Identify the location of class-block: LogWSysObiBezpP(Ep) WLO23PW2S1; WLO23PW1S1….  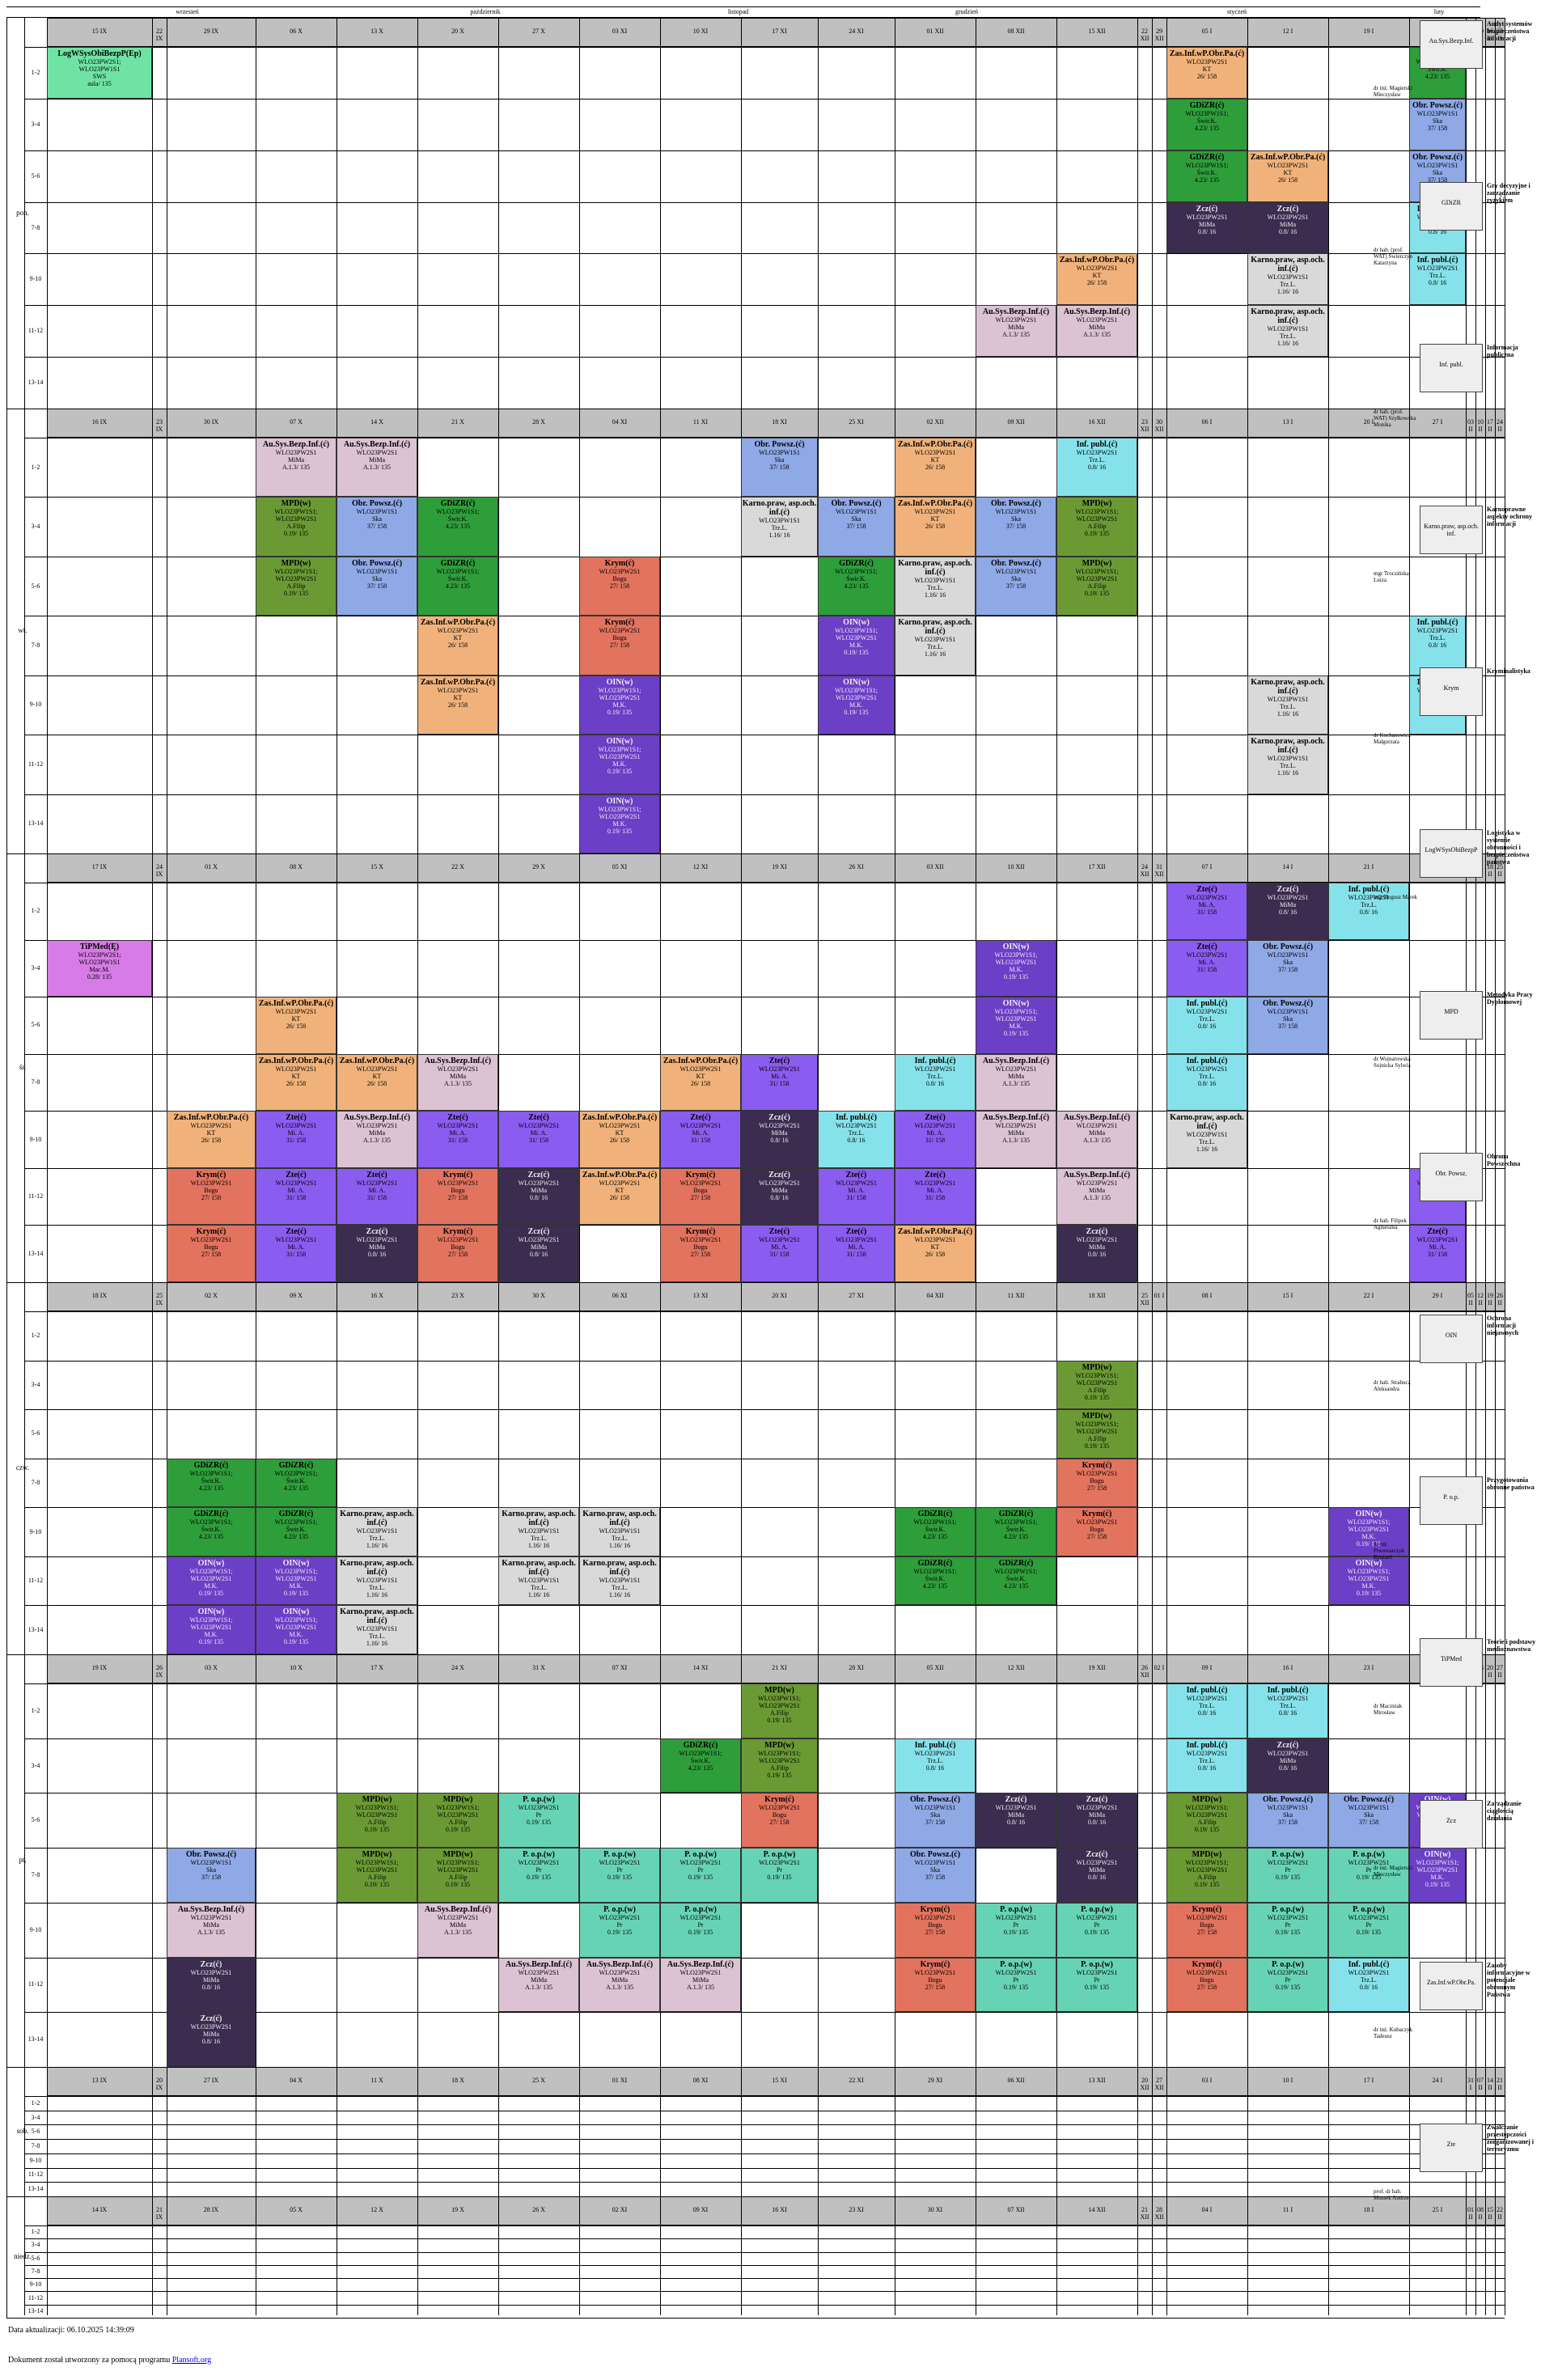
(99, 73).